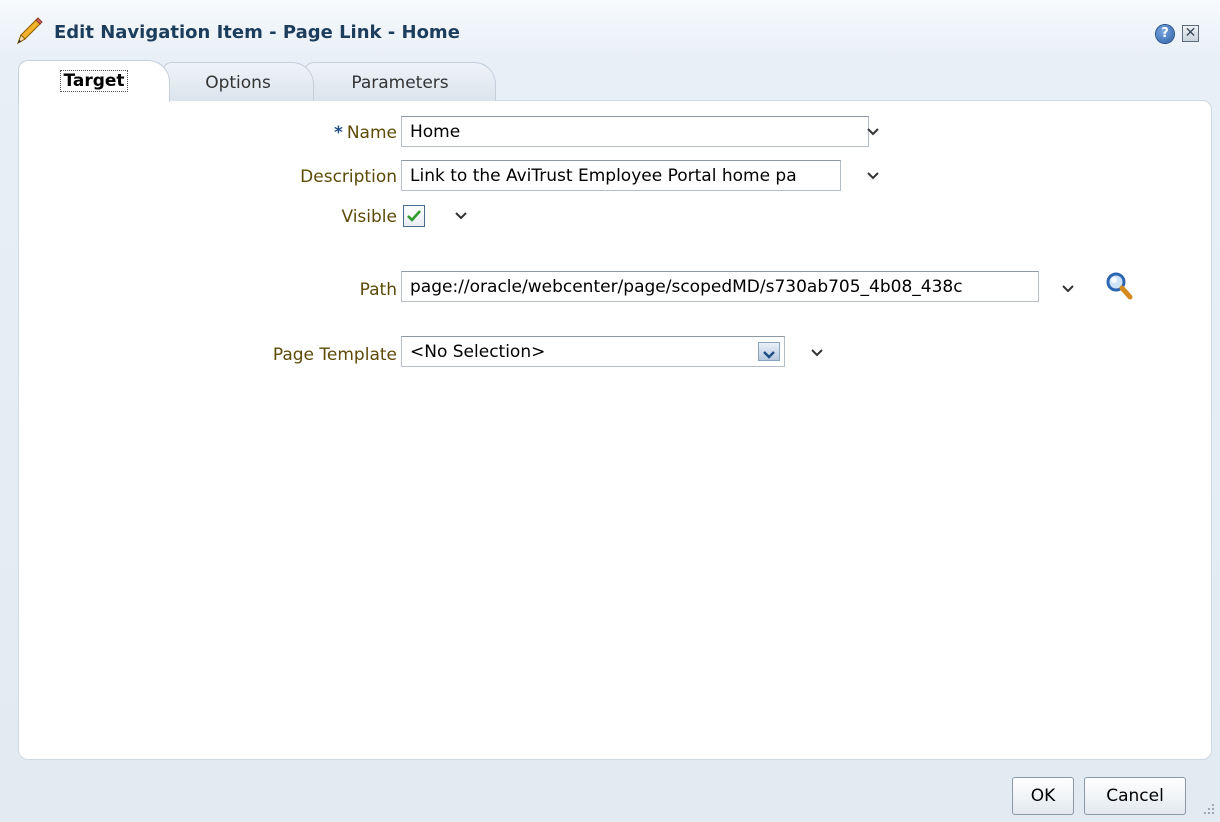 The height and width of the screenshot is (822, 1220). I want to click on name-input: Home, so click(635, 131).